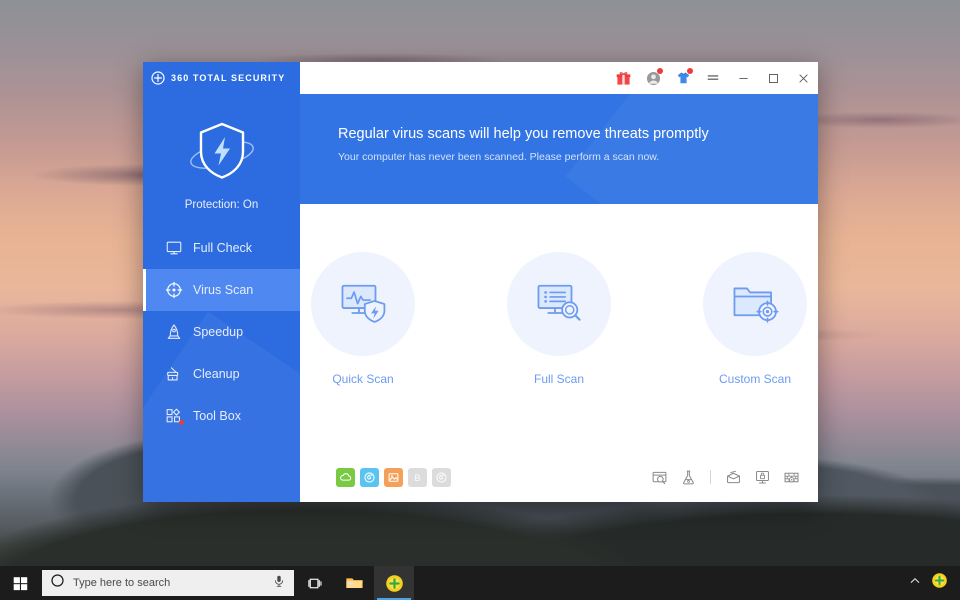  Describe the element at coordinates (228, 78) in the screenshot. I see `app-title: 360 TOTAL SECURITY` at that location.